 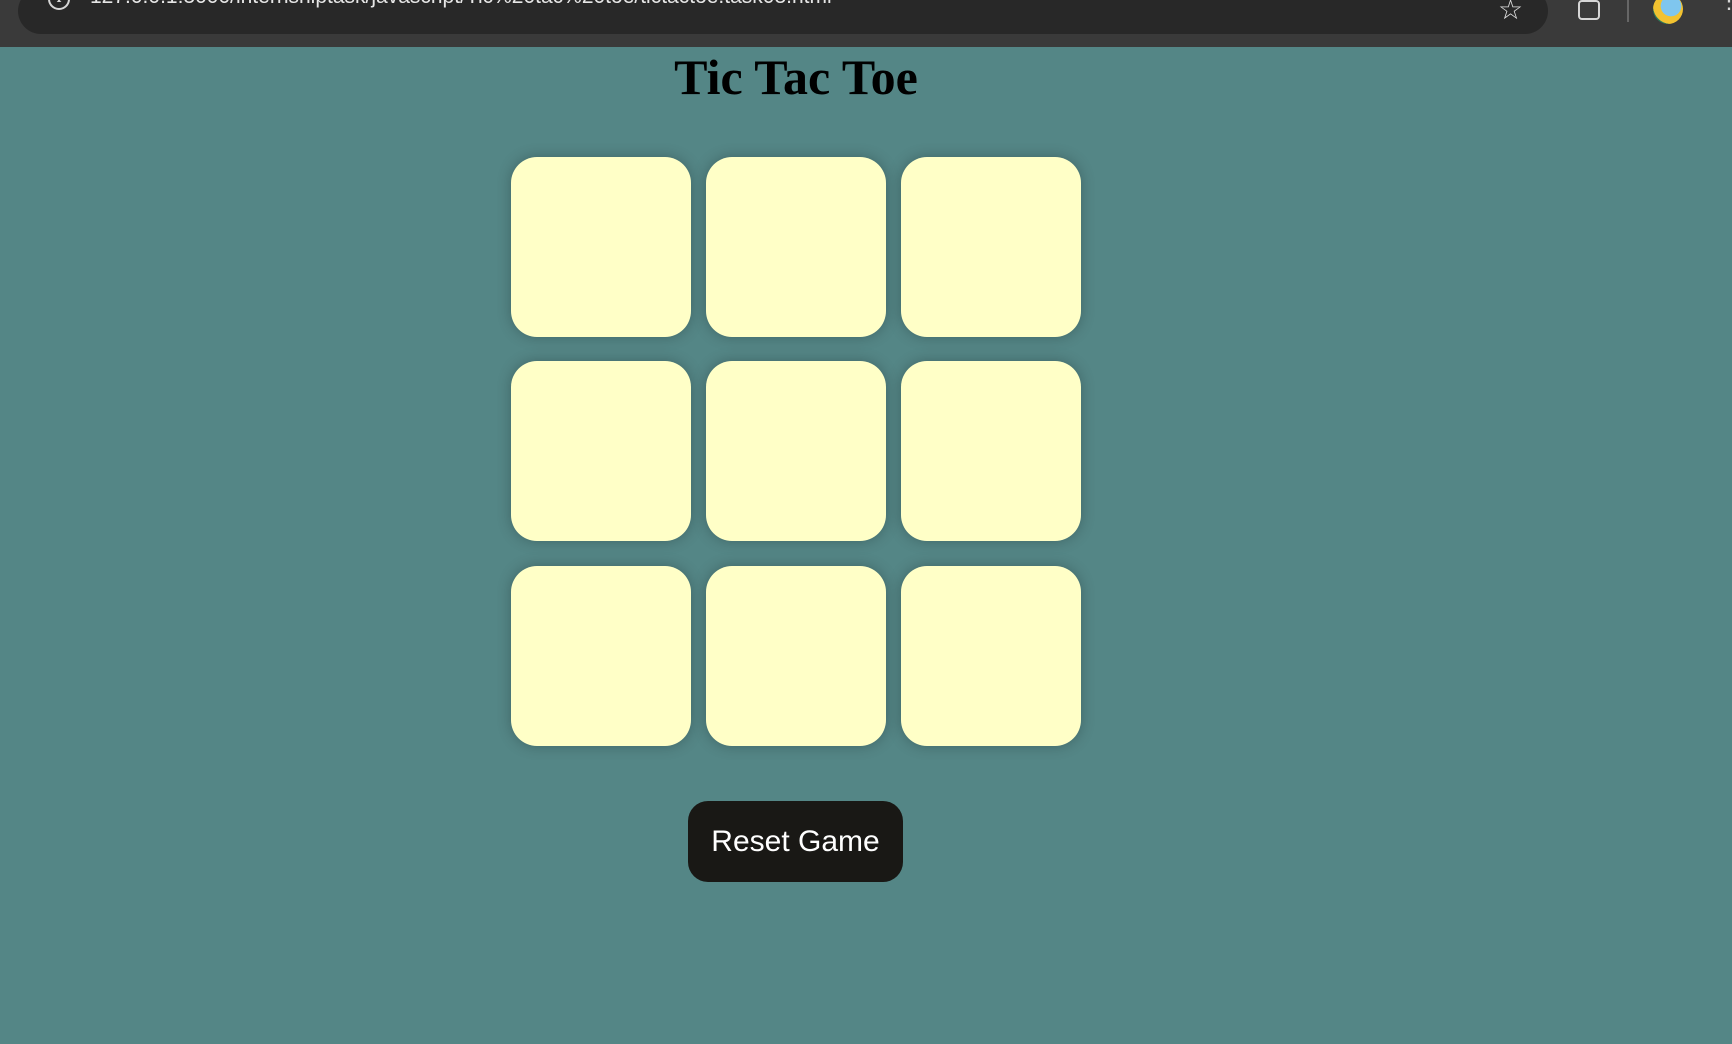 What do you see at coordinates (1725, 6) in the screenshot?
I see `vertical-dots-icon: ⋮` at bounding box center [1725, 6].